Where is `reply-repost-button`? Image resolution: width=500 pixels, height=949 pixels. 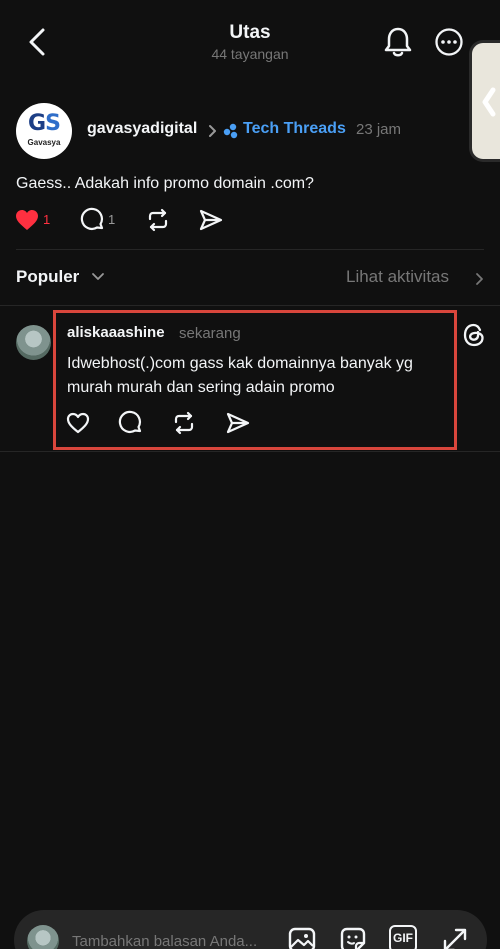 reply-repost-button is located at coordinates (184, 423).